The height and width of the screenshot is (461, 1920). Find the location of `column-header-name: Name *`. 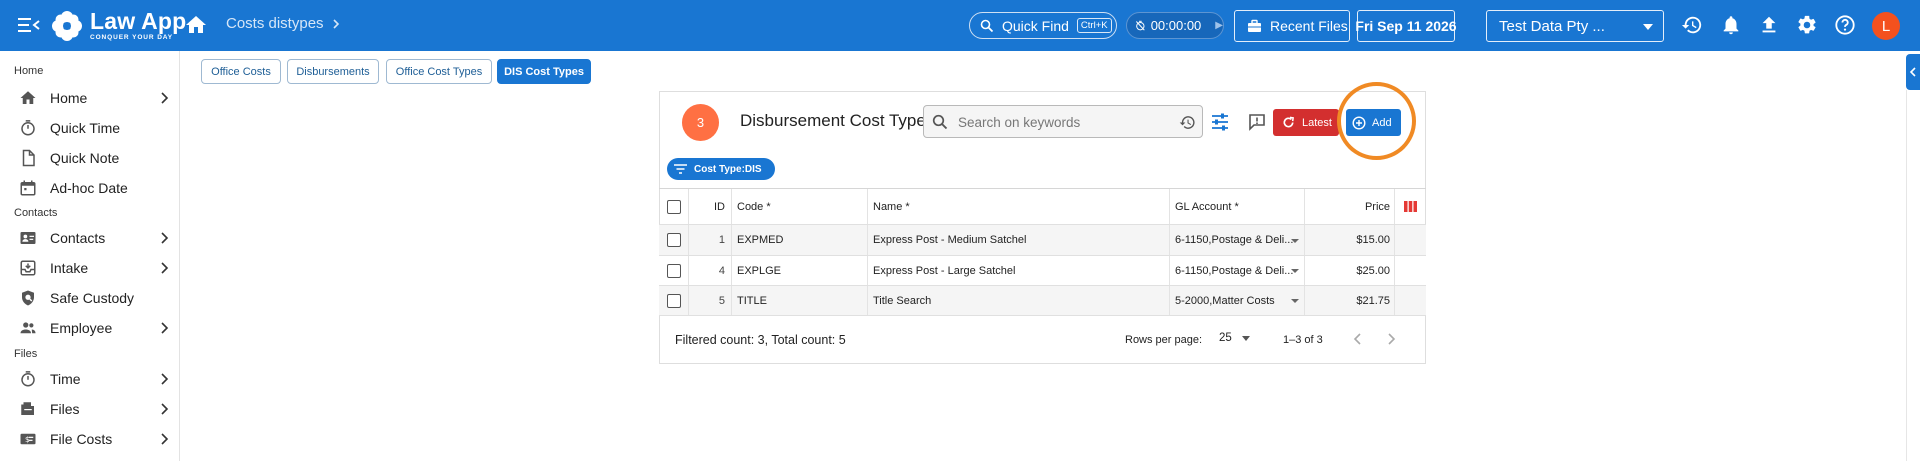

column-header-name: Name * is located at coordinates (1019, 206).